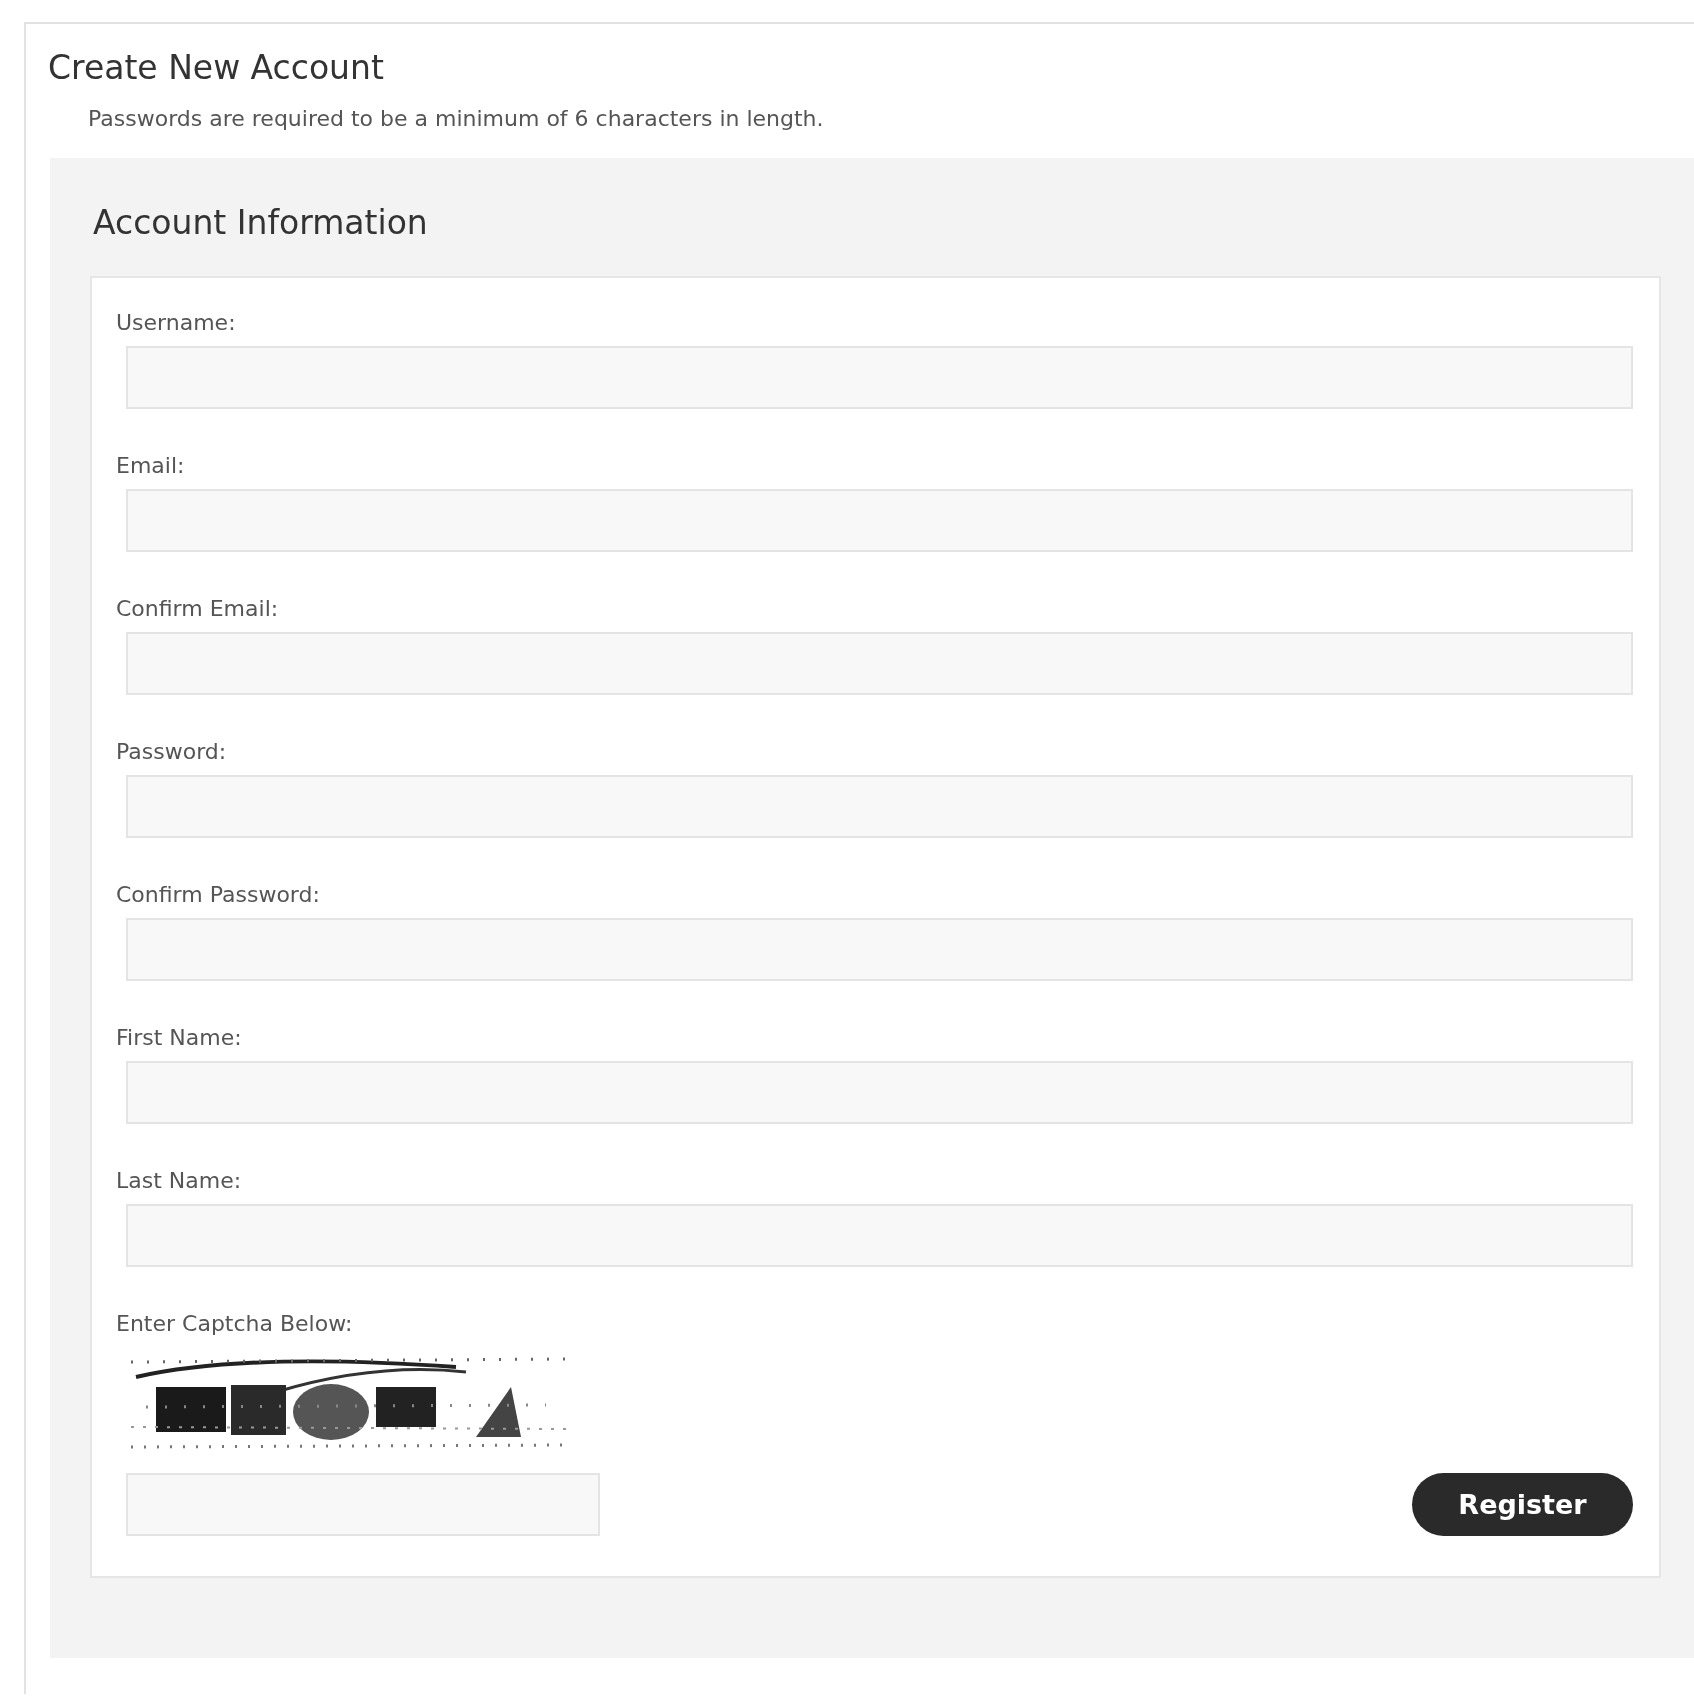  What do you see at coordinates (1522, 1504) in the screenshot?
I see `register-button: Register` at bounding box center [1522, 1504].